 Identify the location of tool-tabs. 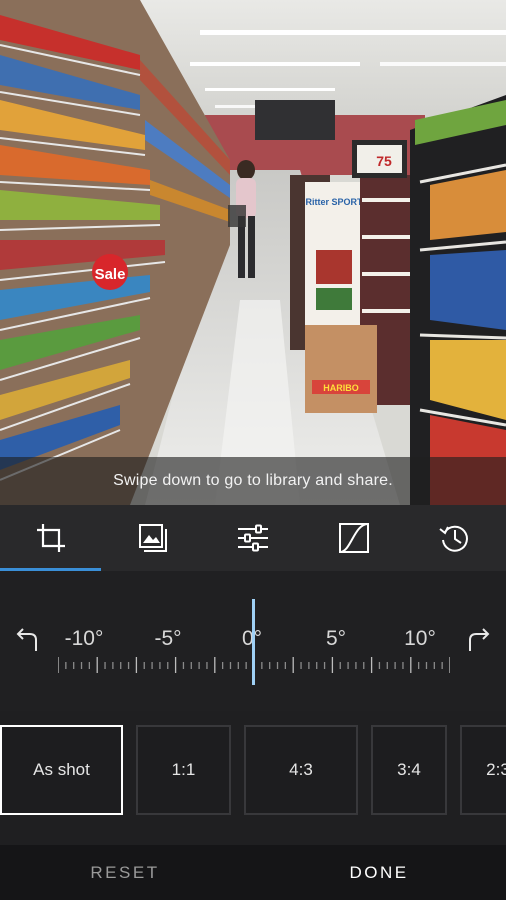
(253, 538).